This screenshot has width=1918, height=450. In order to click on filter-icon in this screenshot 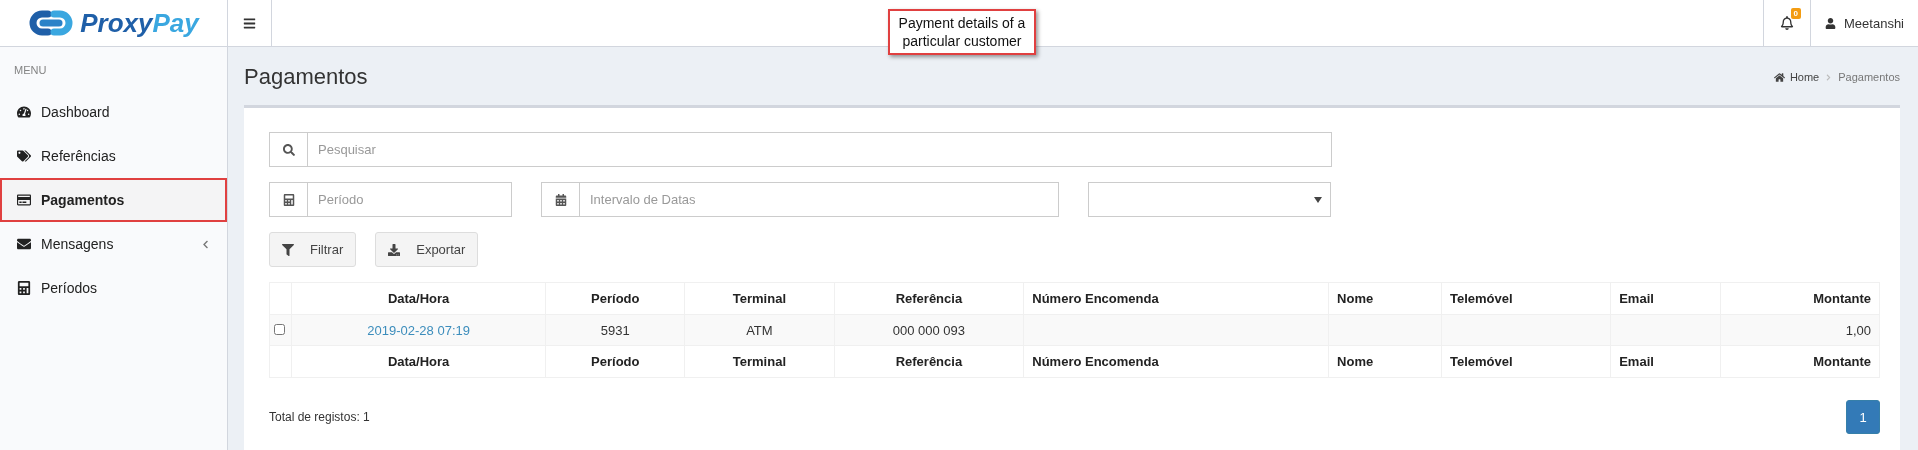, I will do `click(288, 249)`.